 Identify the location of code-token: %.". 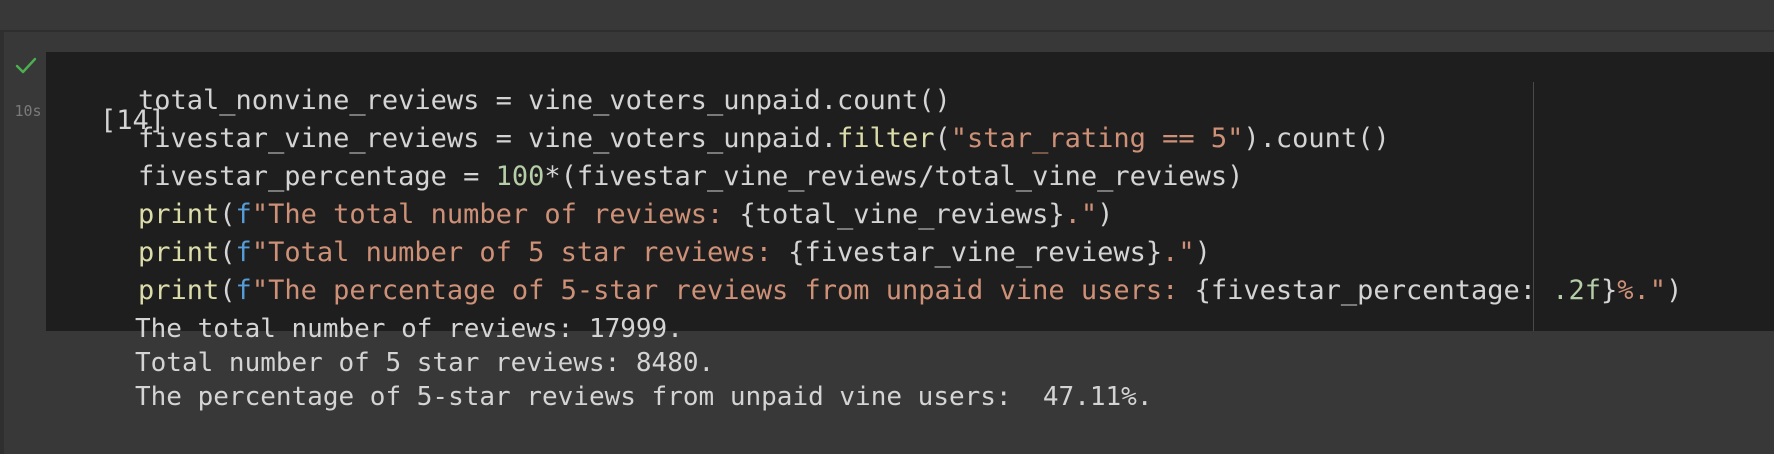
(1642, 290).